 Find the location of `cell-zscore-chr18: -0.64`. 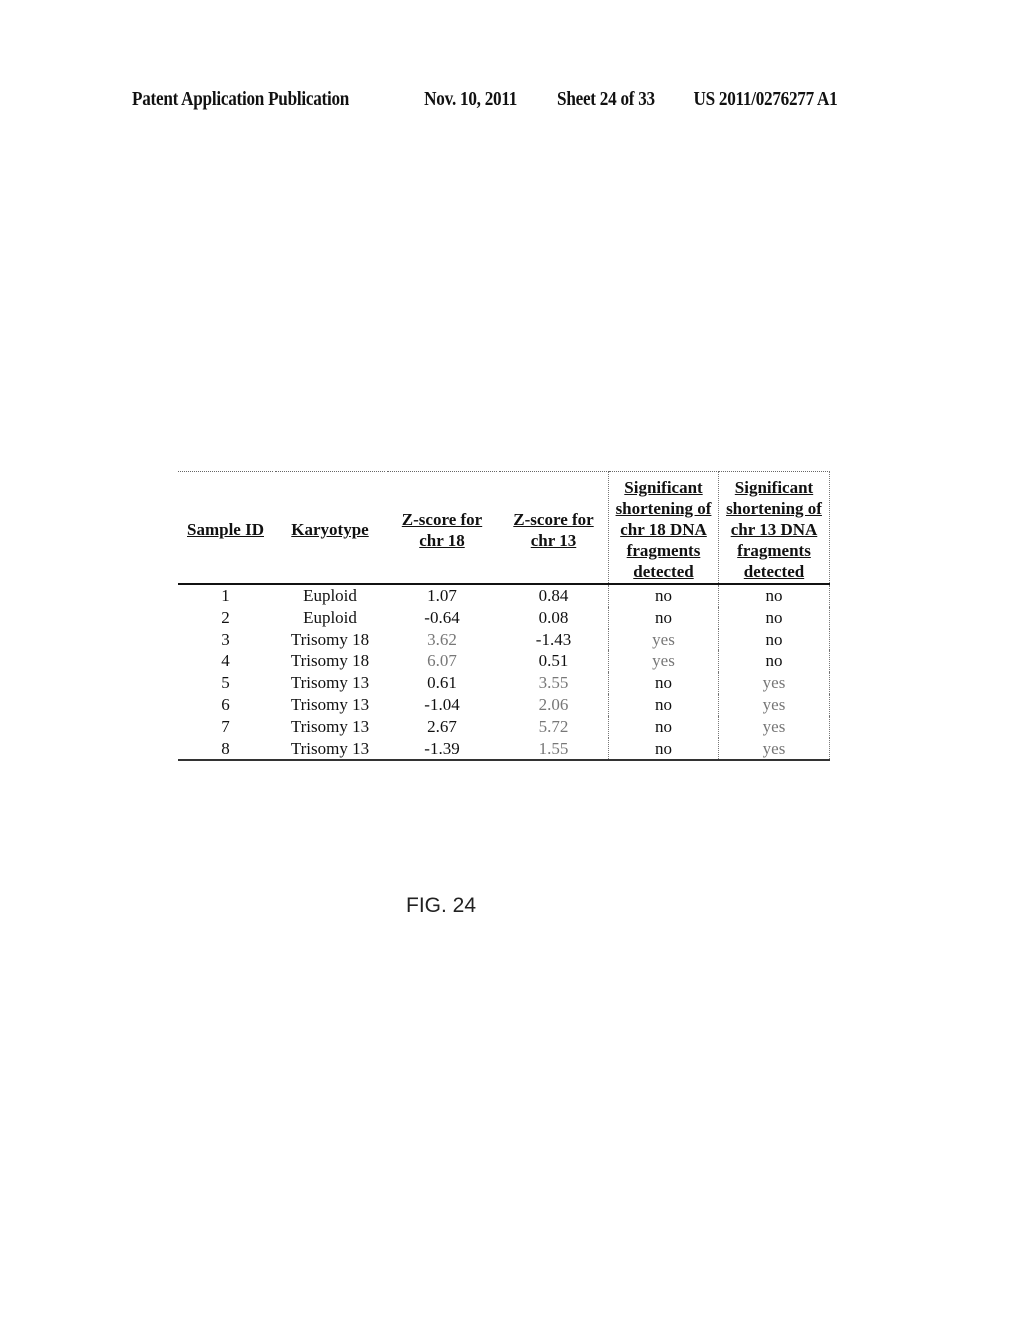

cell-zscore-chr18: -0.64 is located at coordinates (441, 617).